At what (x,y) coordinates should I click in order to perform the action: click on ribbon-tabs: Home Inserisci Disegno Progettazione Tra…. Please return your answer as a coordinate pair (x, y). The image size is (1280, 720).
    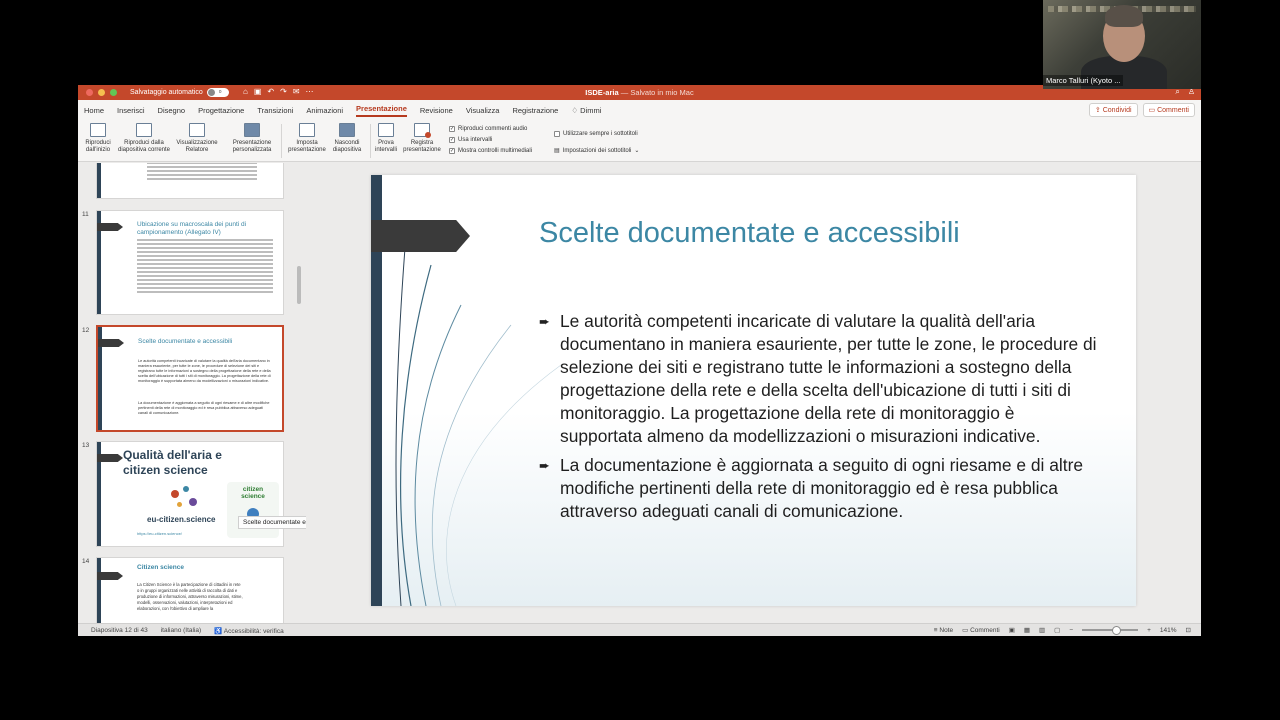
    Looking at the image, I should click on (639, 110).